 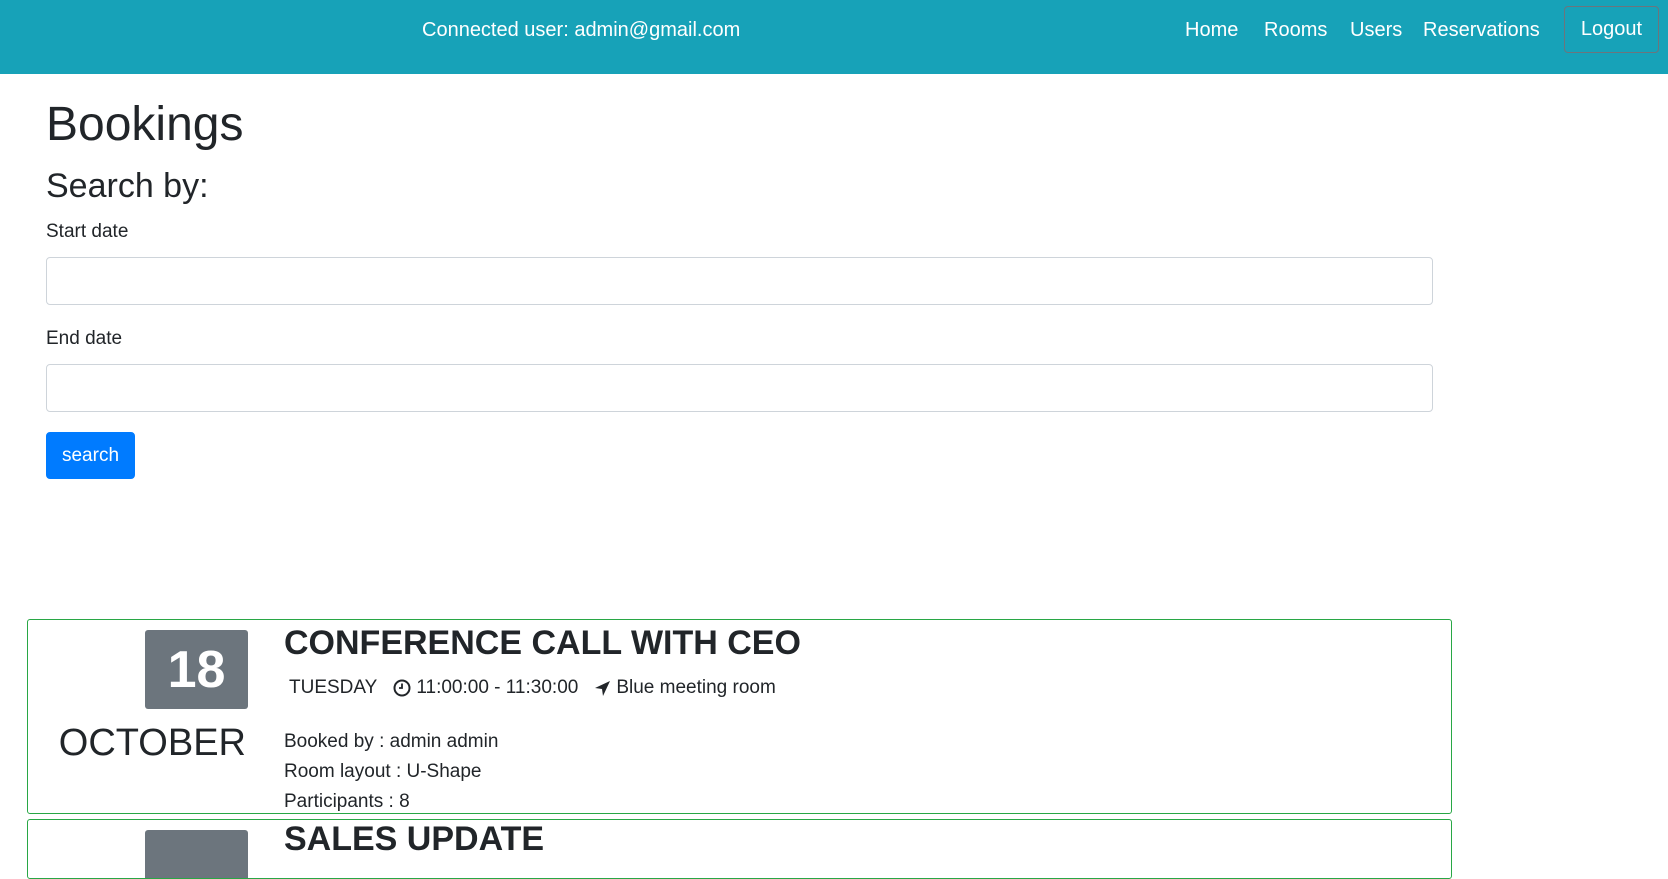 What do you see at coordinates (152, 743) in the screenshot?
I see `booking-month: OCTOBER` at bounding box center [152, 743].